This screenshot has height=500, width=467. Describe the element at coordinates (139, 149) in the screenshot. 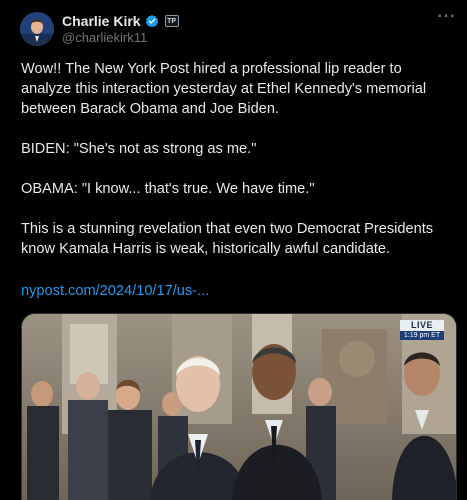

I see `tweet-paragraph: BIDEN: "She's not as strong as me."` at that location.